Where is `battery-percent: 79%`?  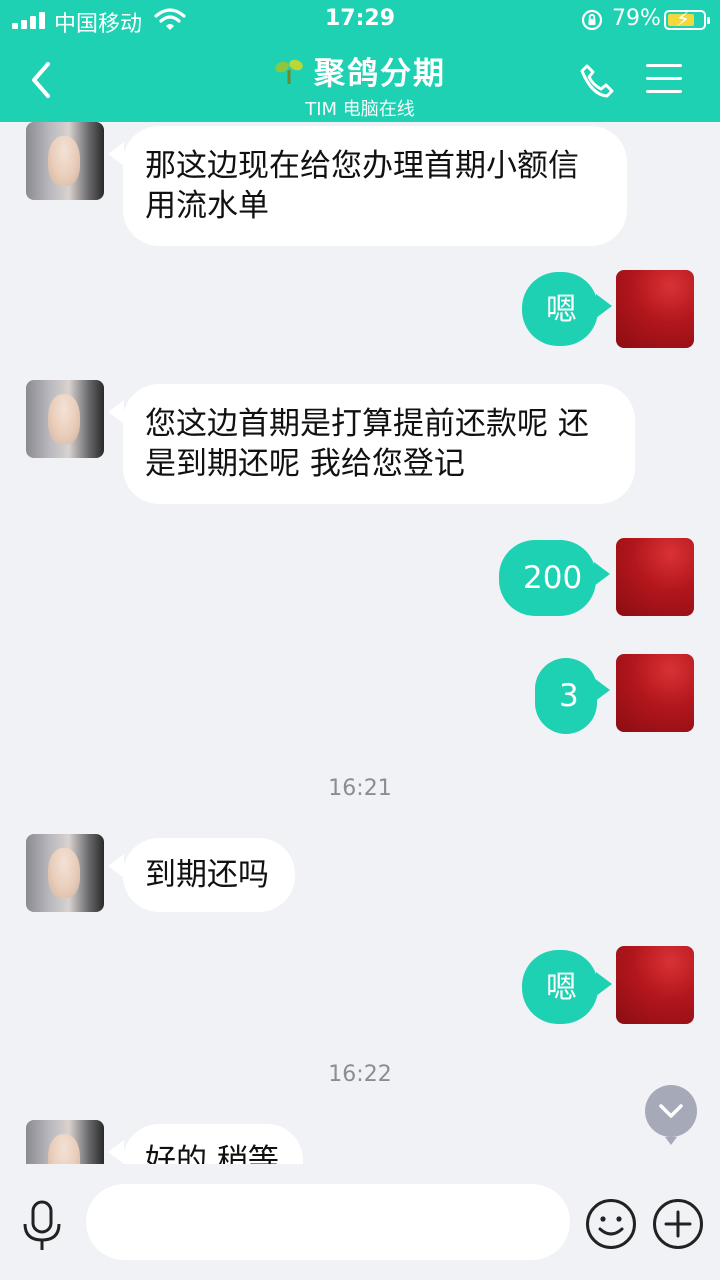
battery-percent: 79% is located at coordinates (636, 18).